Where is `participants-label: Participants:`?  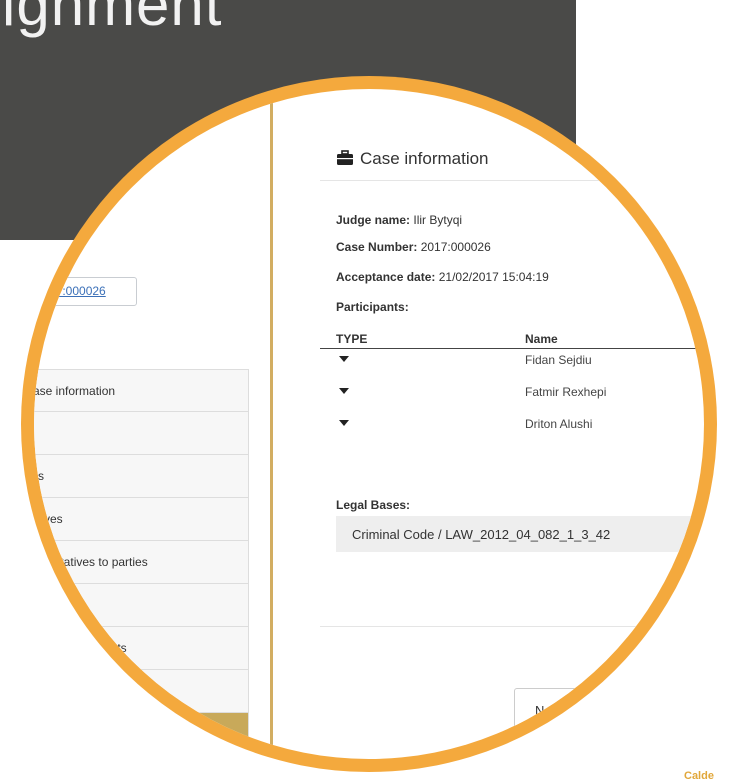 participants-label: Participants: is located at coordinates (372, 307).